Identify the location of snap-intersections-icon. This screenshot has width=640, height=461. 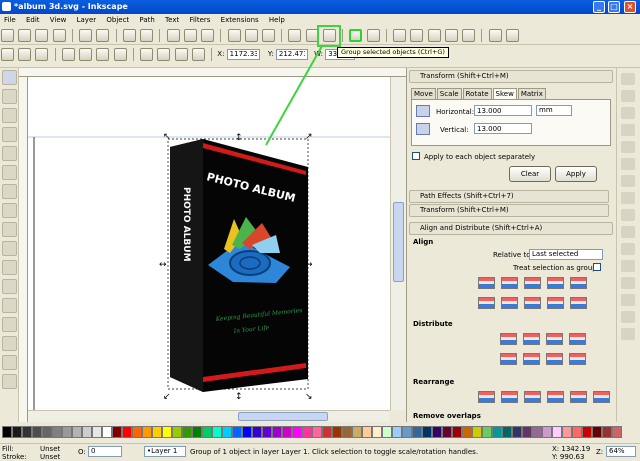
(628, 215).